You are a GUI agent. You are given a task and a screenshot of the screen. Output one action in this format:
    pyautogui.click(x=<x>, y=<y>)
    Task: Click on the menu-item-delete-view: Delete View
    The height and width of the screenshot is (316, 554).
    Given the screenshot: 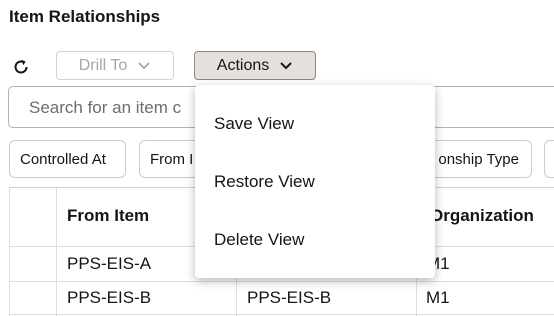 What is the action you would take?
    pyautogui.click(x=315, y=240)
    